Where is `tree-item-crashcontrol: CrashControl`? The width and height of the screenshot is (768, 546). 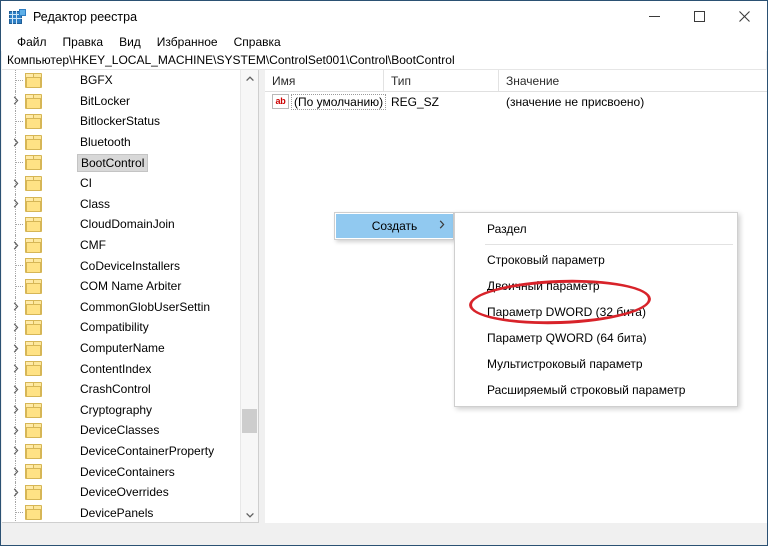 tree-item-crashcontrol: CrashControl is located at coordinates (121, 389).